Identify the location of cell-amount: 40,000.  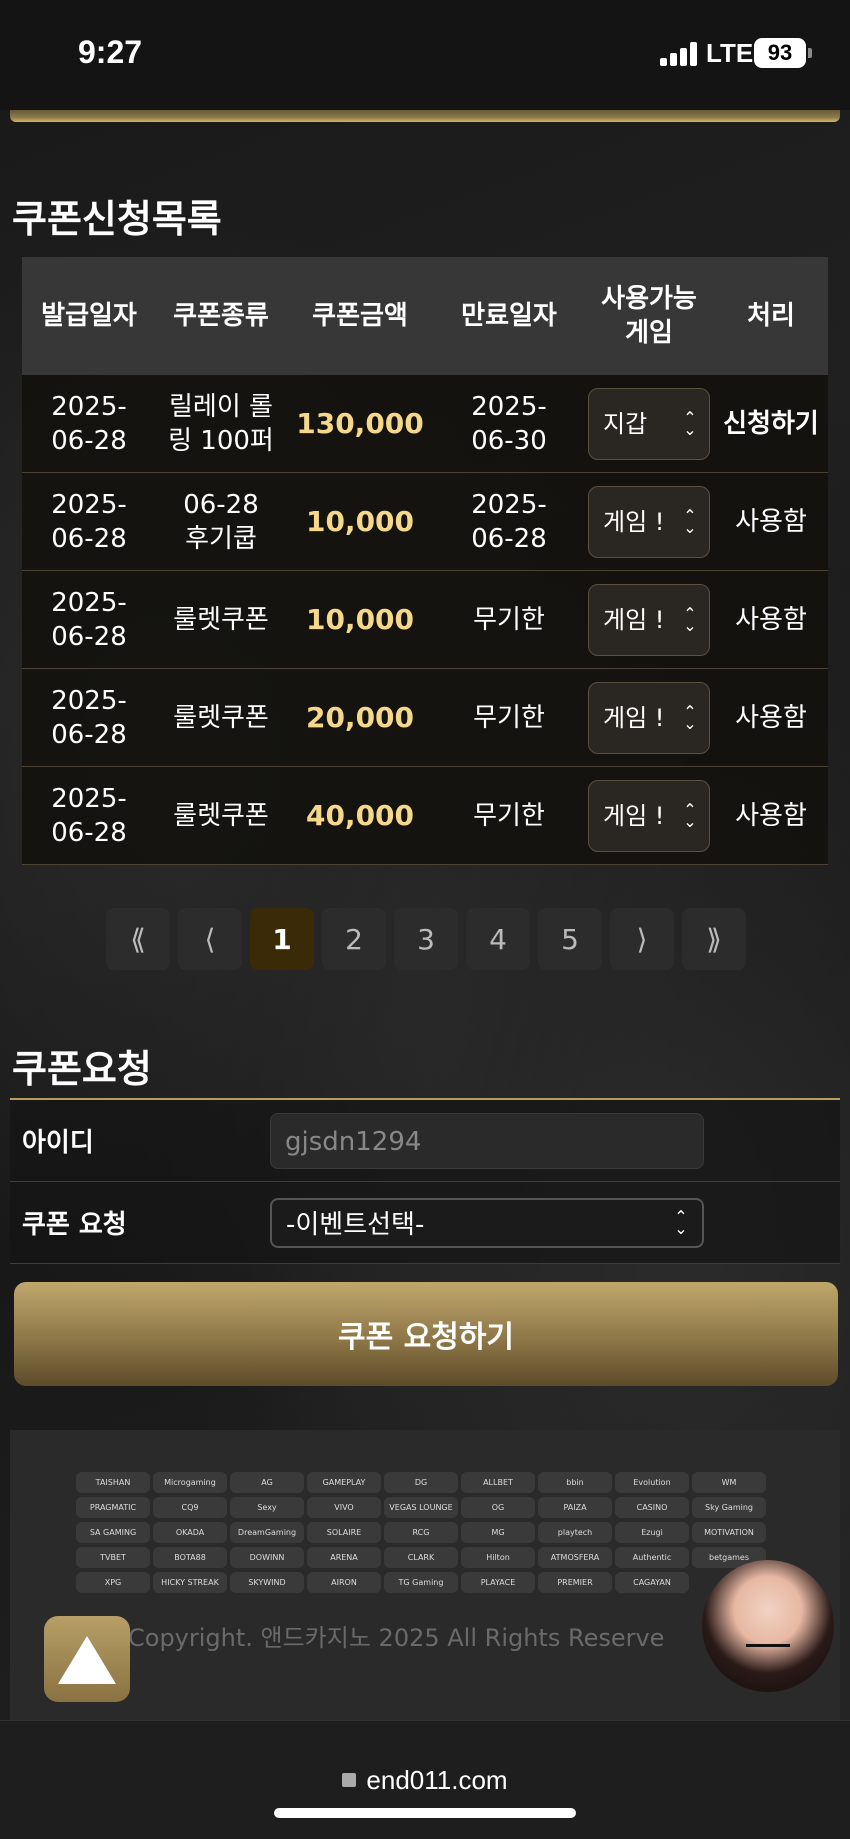
(360, 815).